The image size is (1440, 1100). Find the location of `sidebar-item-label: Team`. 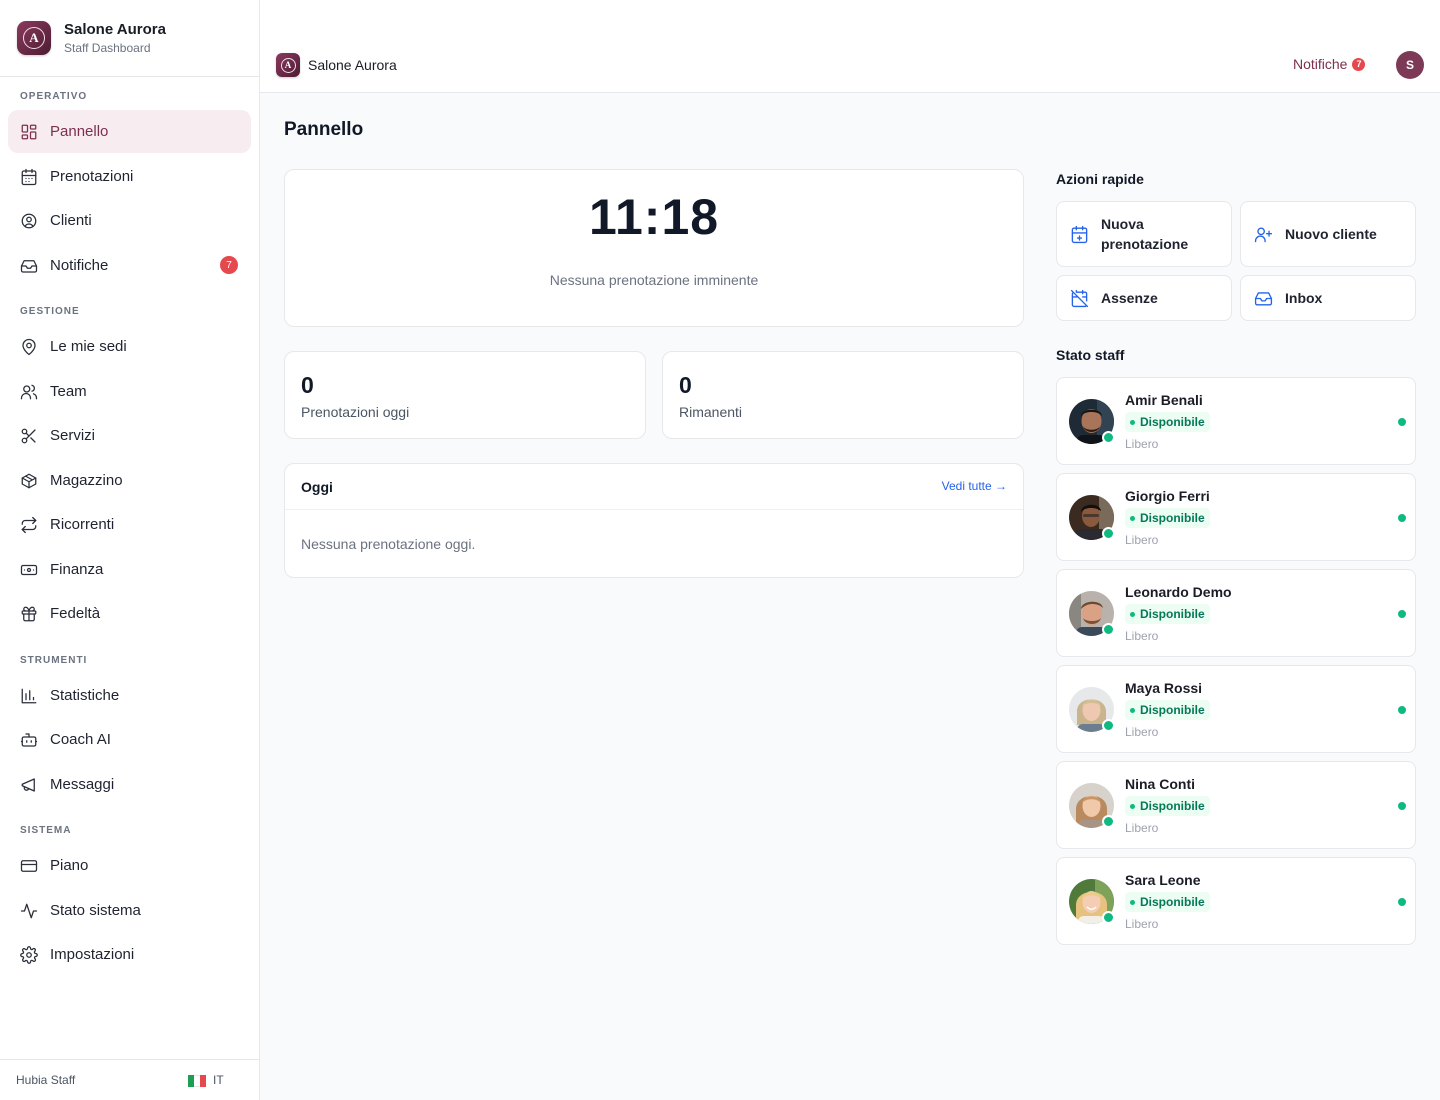

sidebar-item-label: Team is located at coordinates (68, 391).